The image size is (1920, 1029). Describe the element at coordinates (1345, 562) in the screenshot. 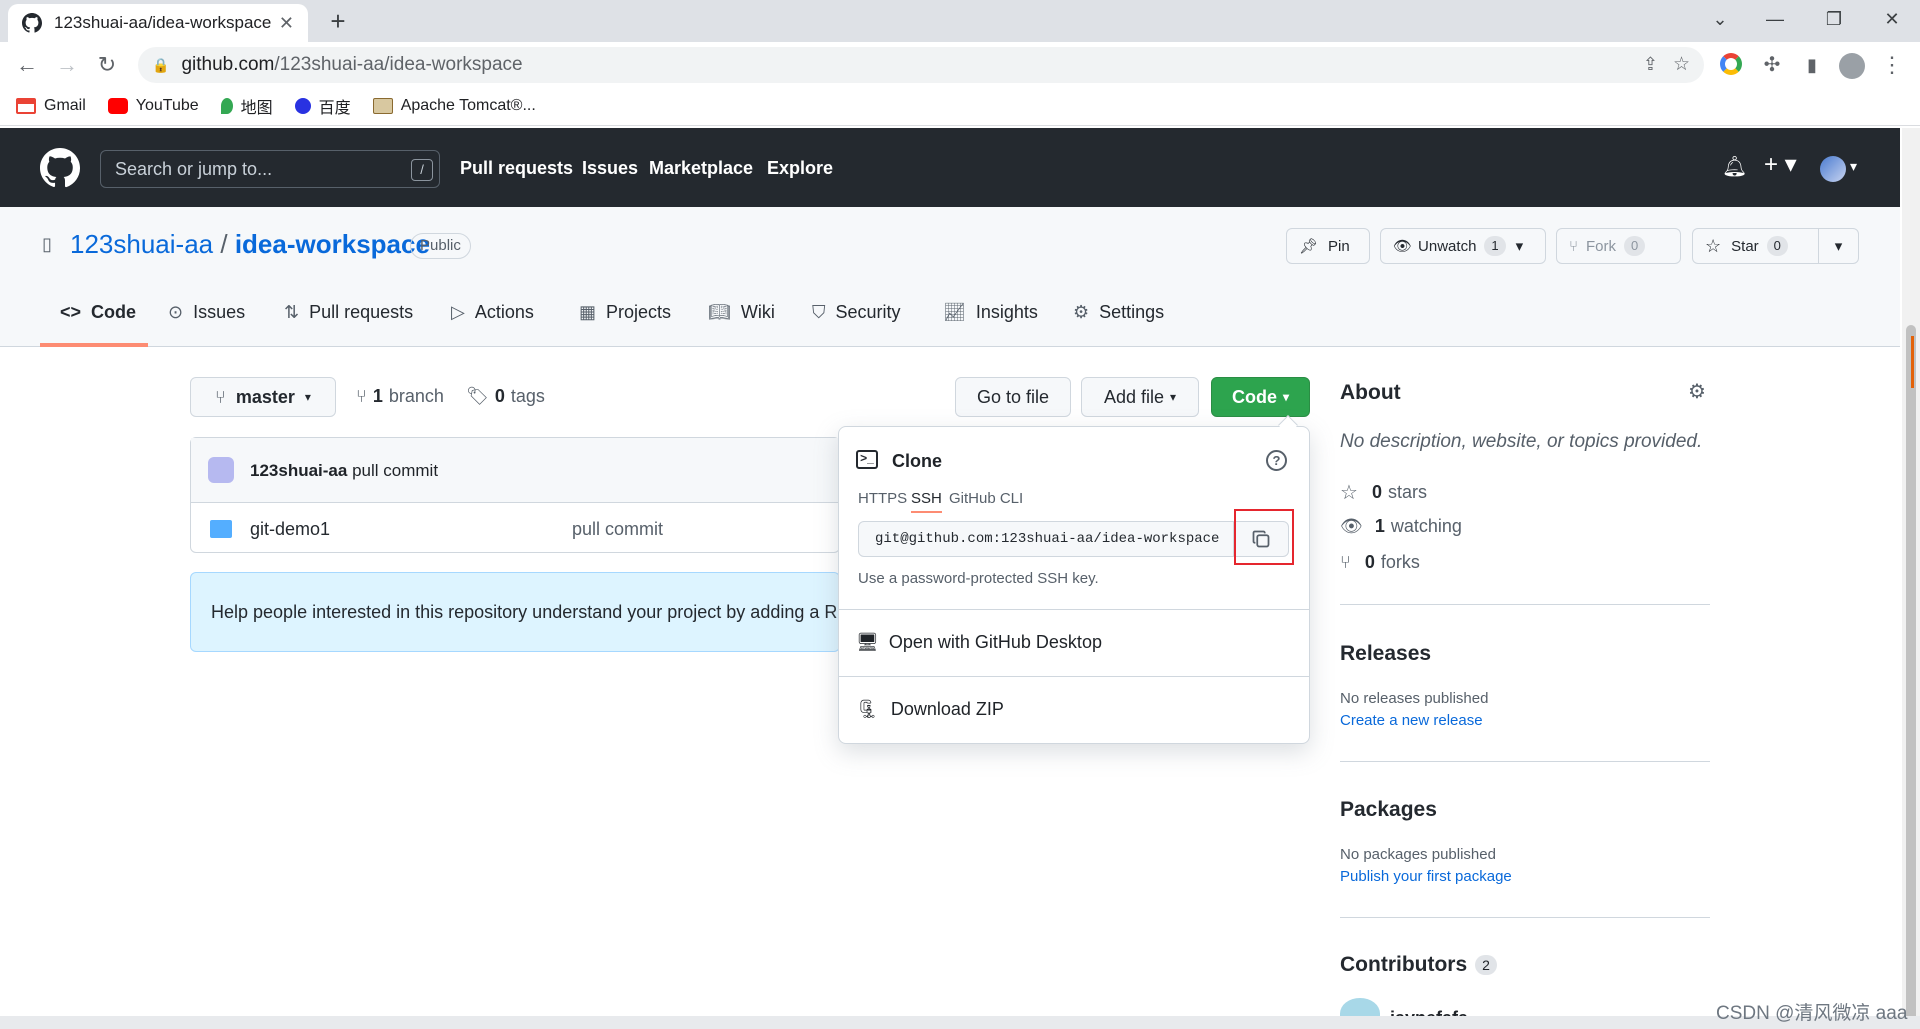

I see `fork-icon: ⑂` at that location.